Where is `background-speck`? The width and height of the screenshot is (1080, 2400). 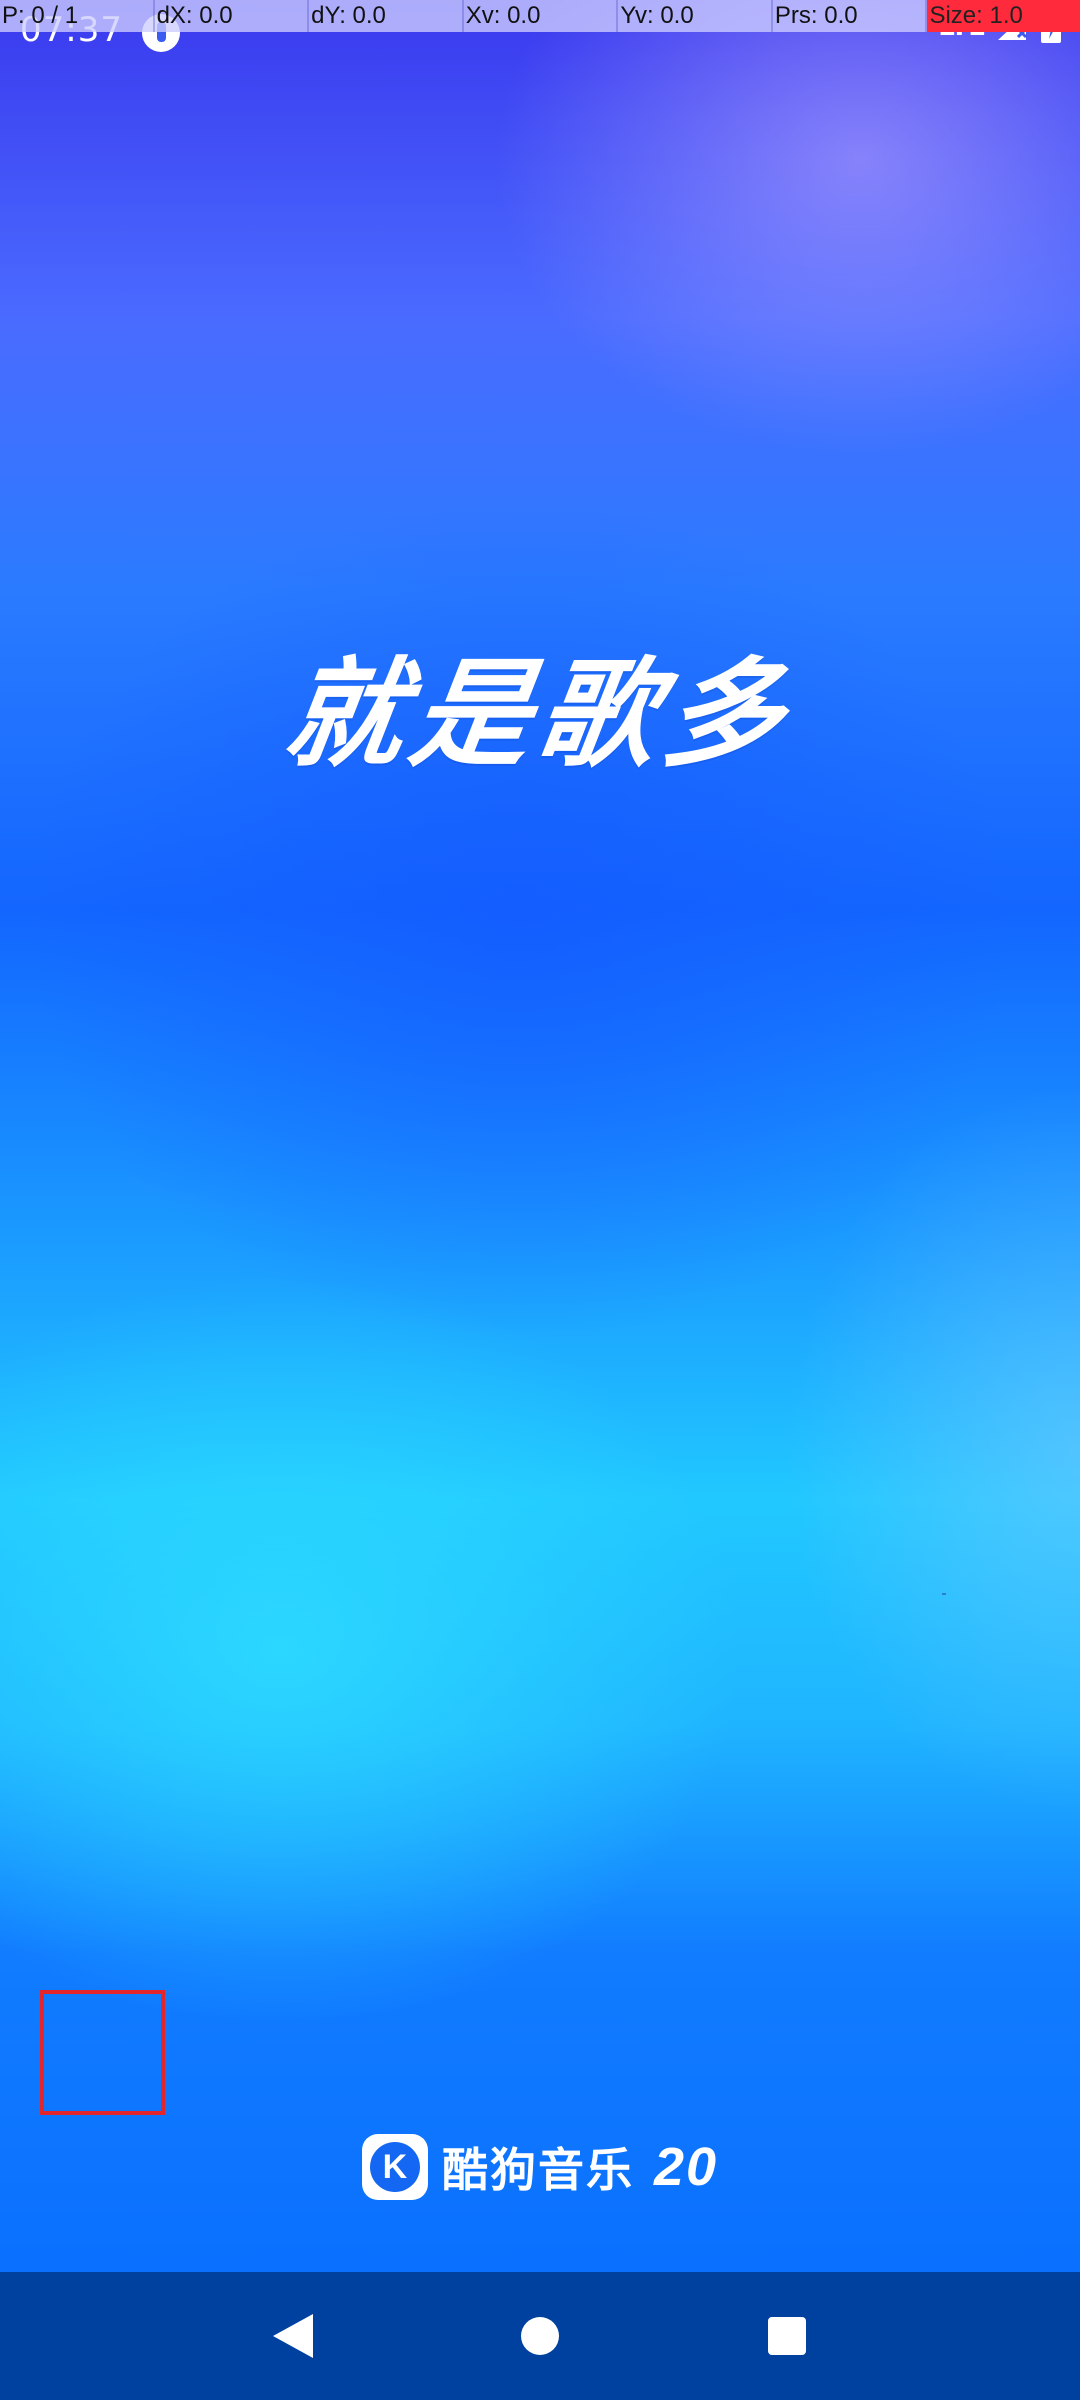 background-speck is located at coordinates (944, 1594).